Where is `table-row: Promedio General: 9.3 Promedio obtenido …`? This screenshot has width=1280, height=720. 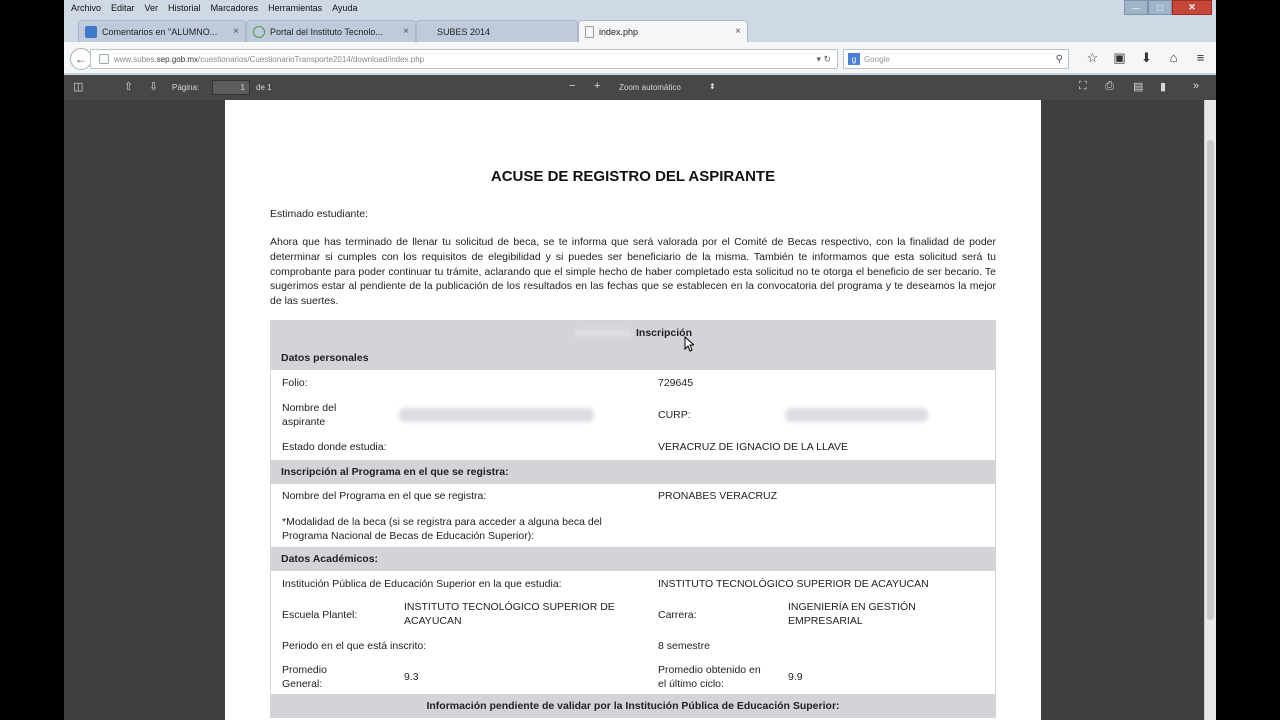 table-row: Promedio General: 9.3 Promedio obtenido … is located at coordinates (633, 677).